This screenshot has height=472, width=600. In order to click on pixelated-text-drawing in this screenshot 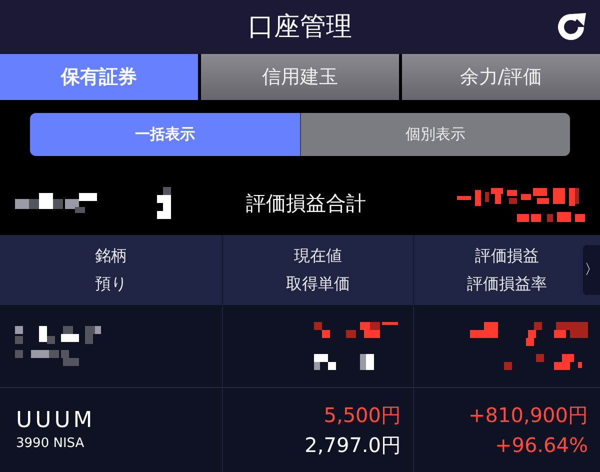, I will do `click(164, 202)`.